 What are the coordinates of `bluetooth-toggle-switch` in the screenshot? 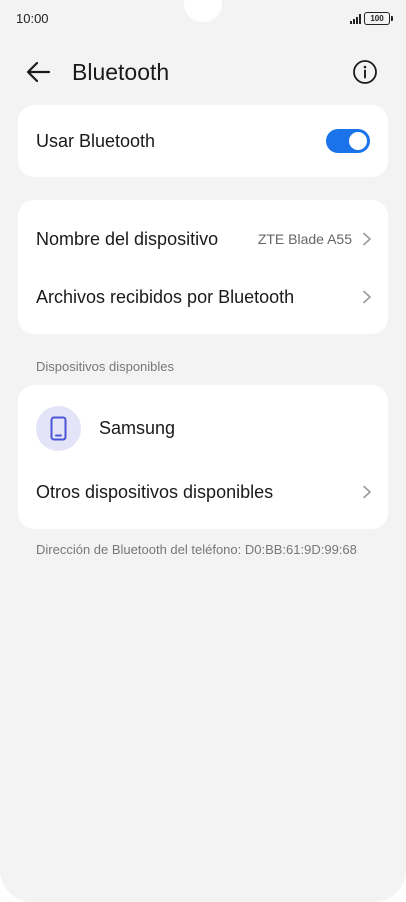 It's located at (348, 141).